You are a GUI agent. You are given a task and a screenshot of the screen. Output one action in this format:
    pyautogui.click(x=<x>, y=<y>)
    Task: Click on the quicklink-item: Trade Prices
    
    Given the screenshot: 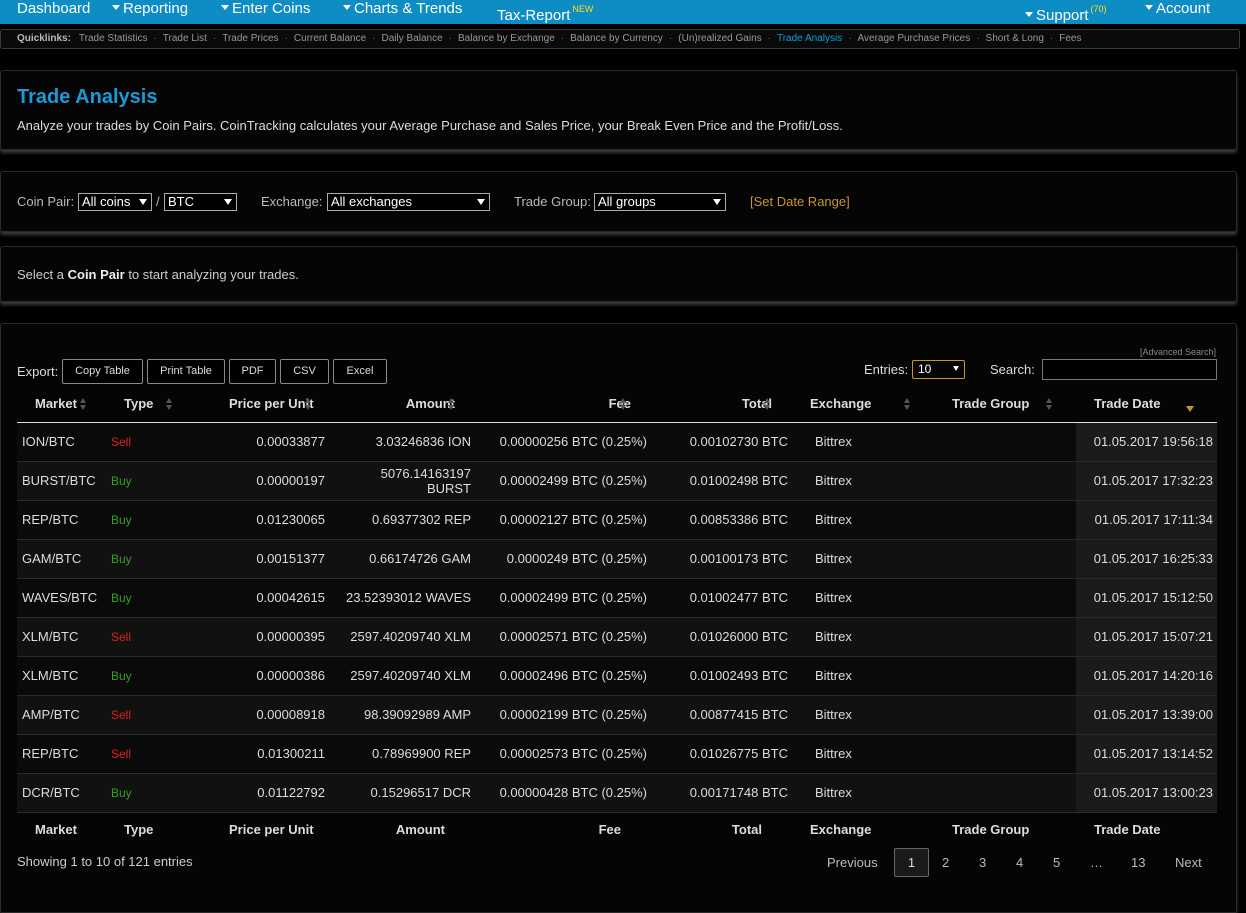 What is the action you would take?
    pyautogui.click(x=250, y=38)
    